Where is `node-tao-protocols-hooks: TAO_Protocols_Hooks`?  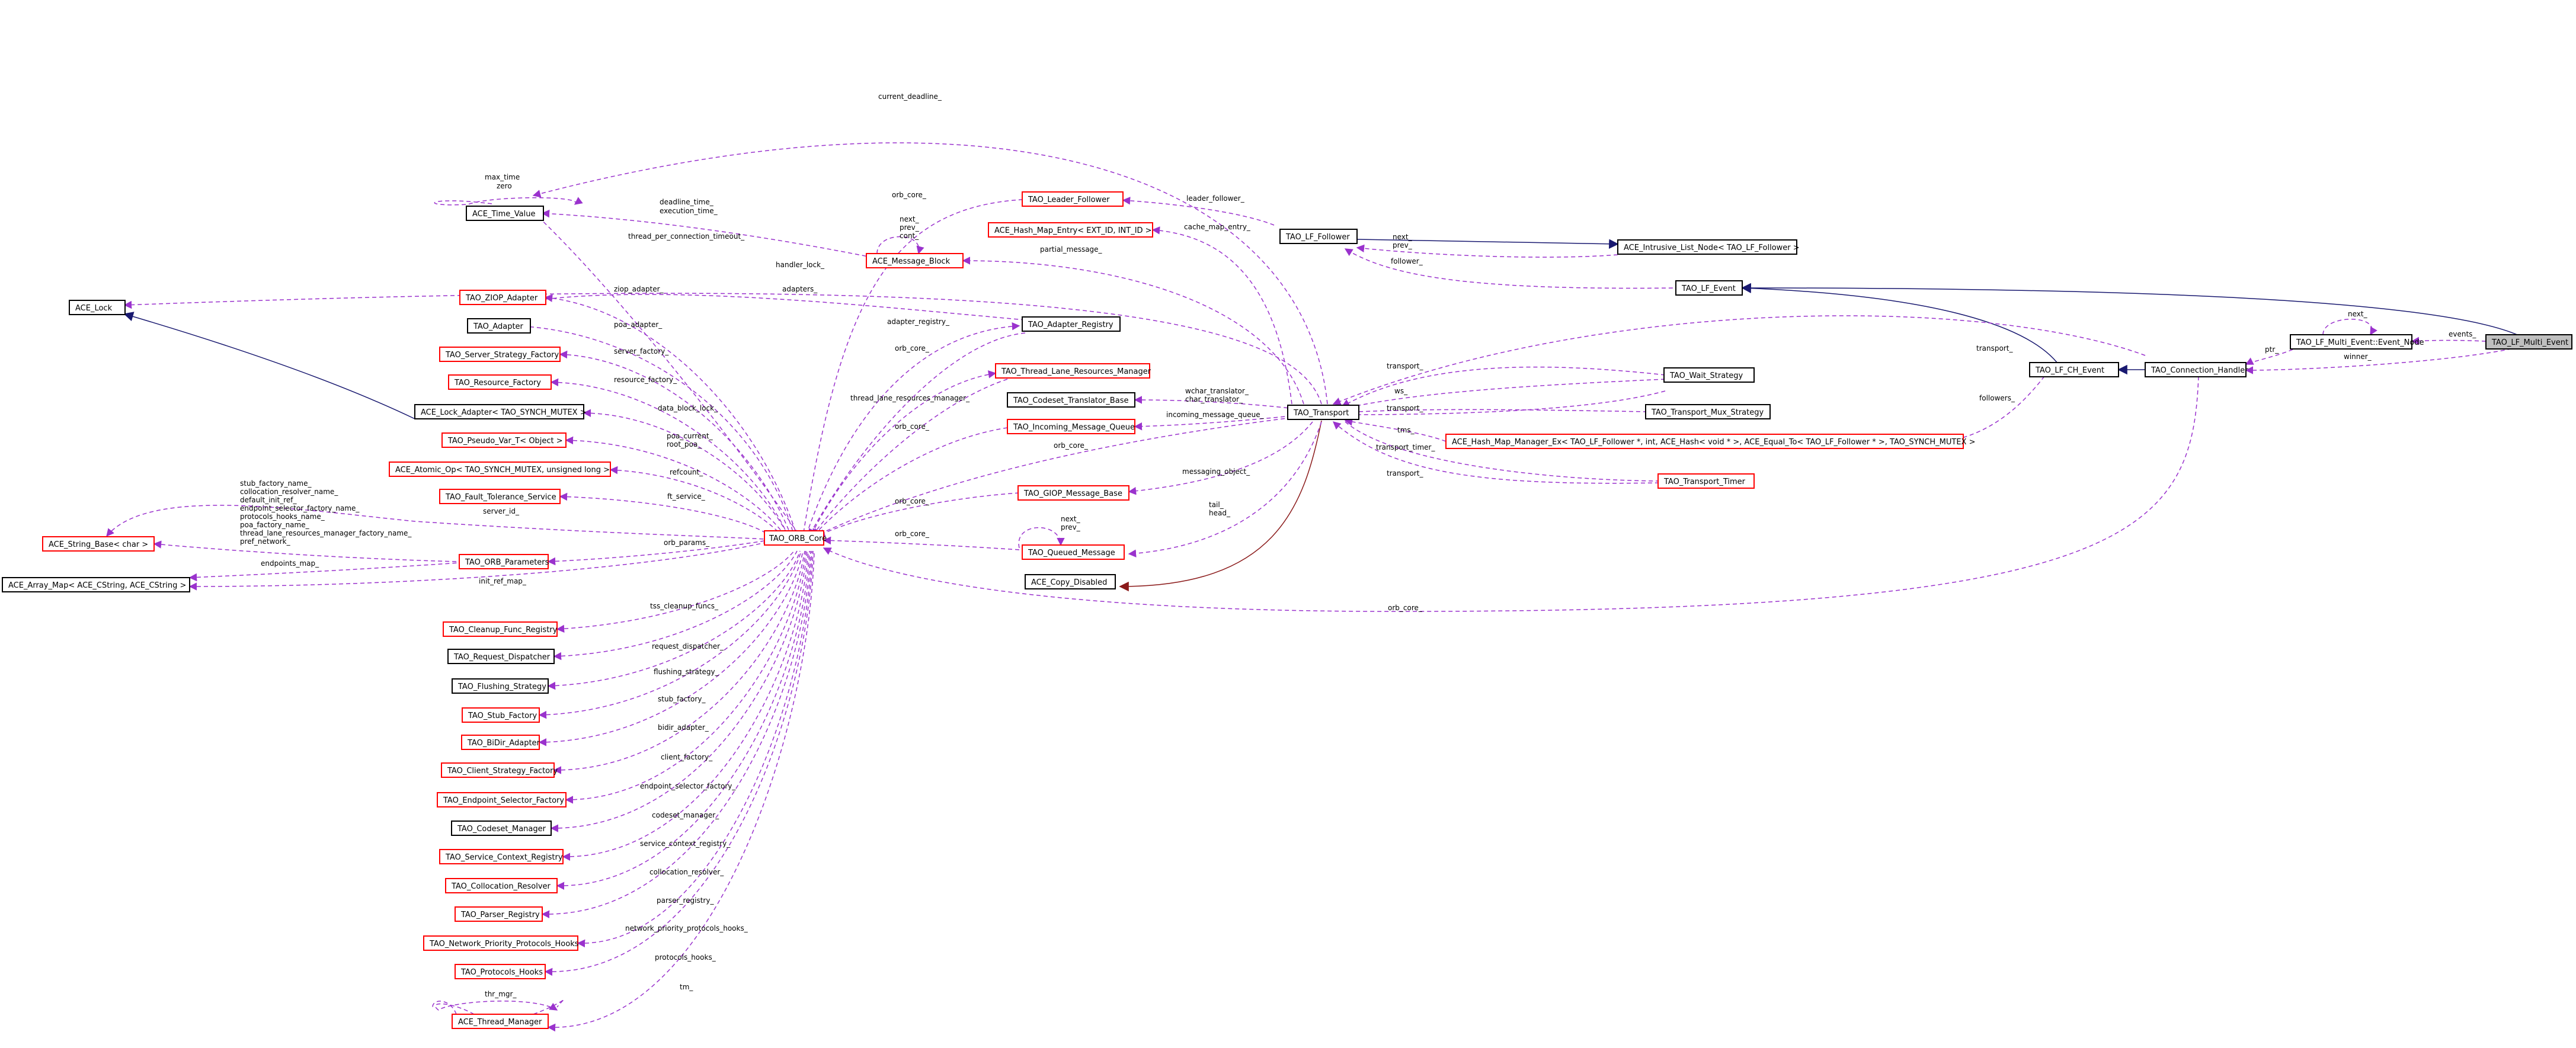 node-tao-protocols-hooks: TAO_Protocols_Hooks is located at coordinates (500, 971).